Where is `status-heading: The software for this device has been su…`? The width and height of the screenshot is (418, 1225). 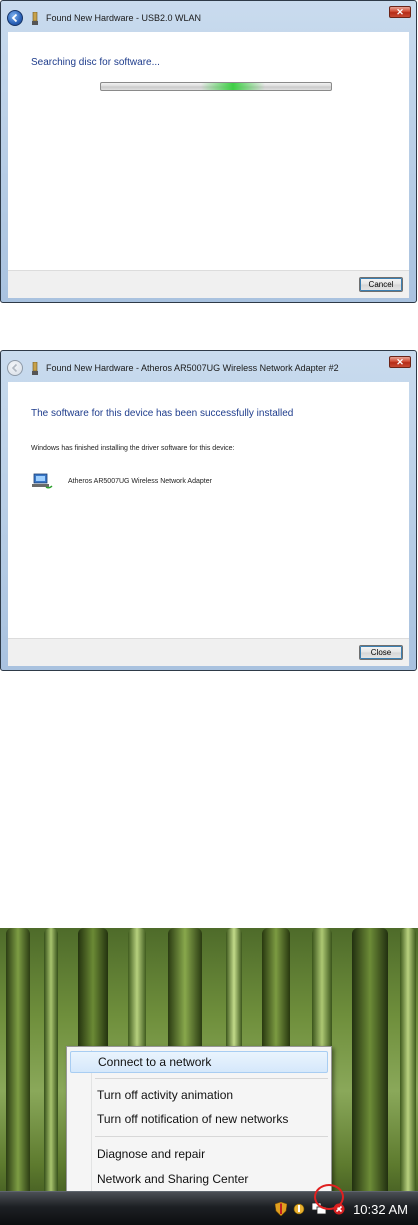 status-heading: The software for this device has been su… is located at coordinates (162, 413).